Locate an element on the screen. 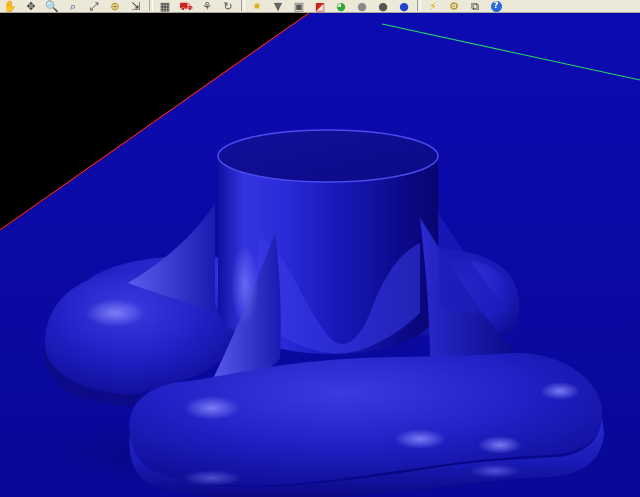 The height and width of the screenshot is (497, 640). funnel-icon: ▼ is located at coordinates (278, 6).